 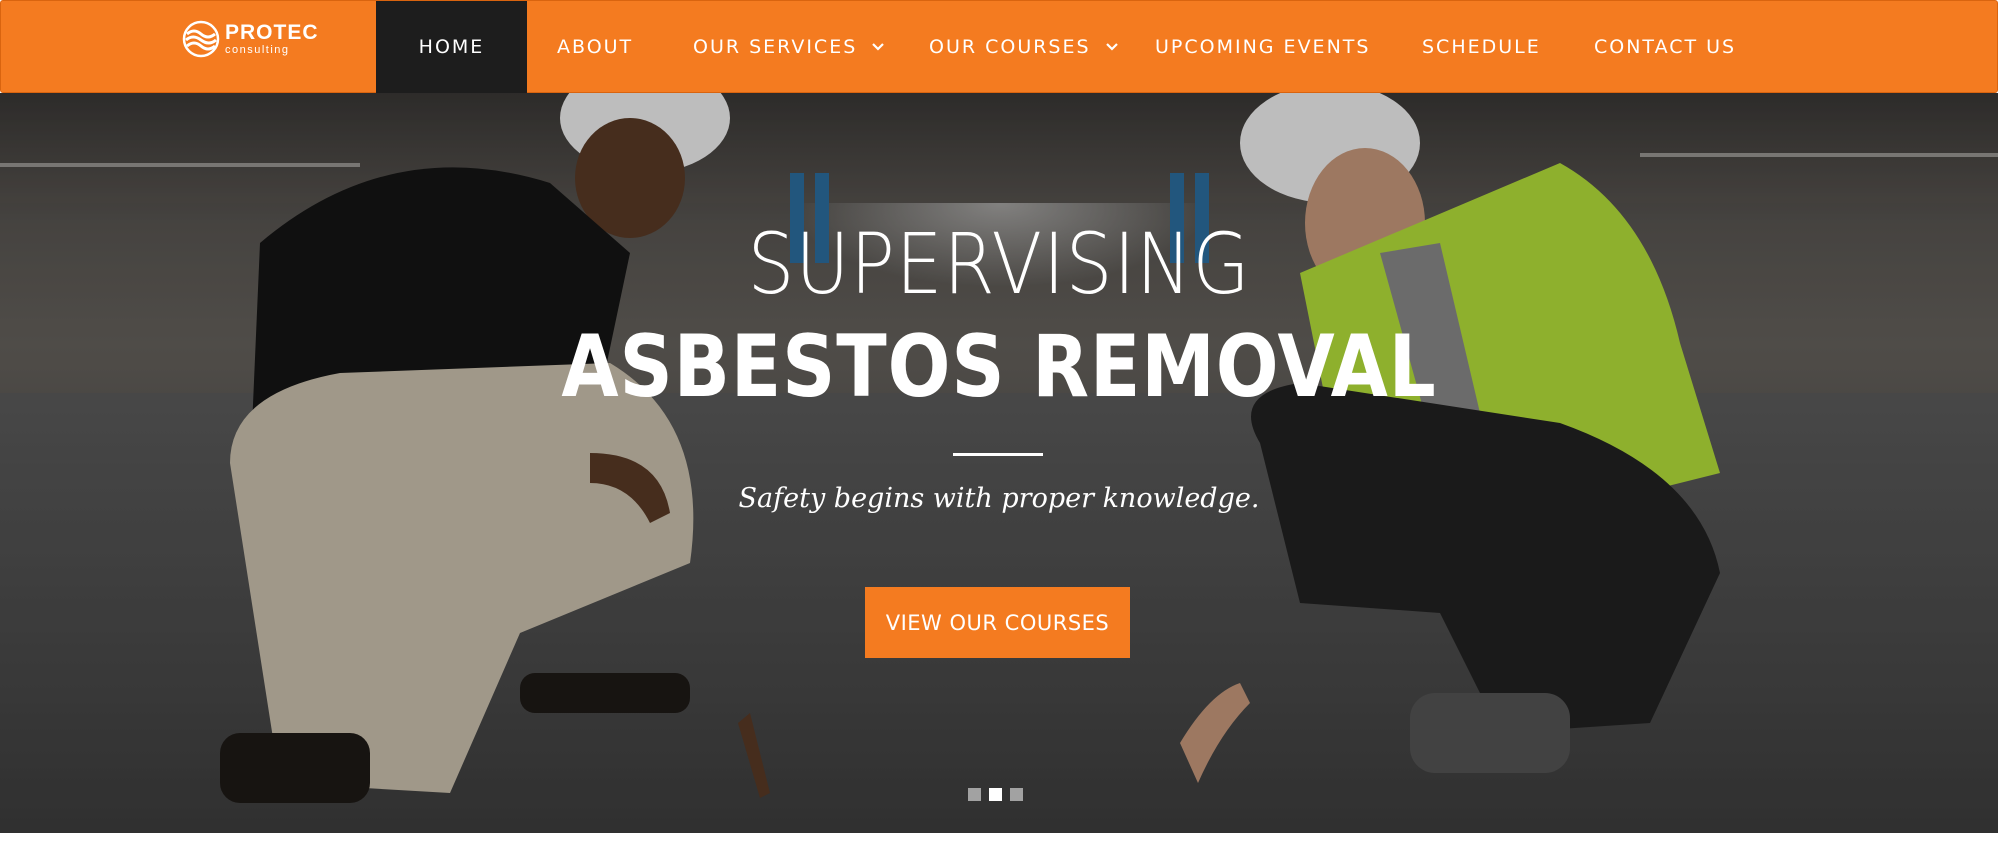 I want to click on hero-divider, so click(x=998, y=454).